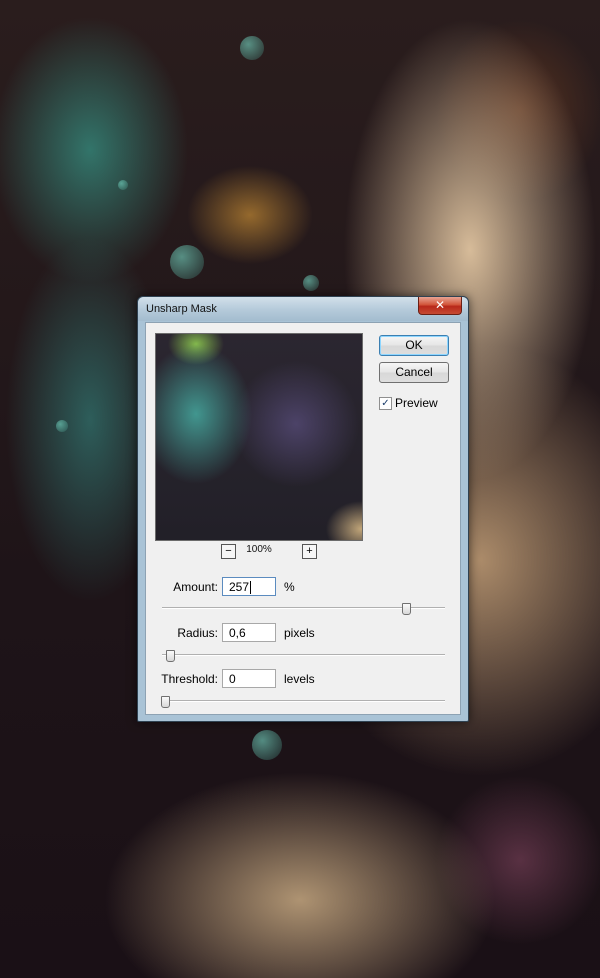 The height and width of the screenshot is (978, 600). I want to click on radius-unit: pixels, so click(299, 633).